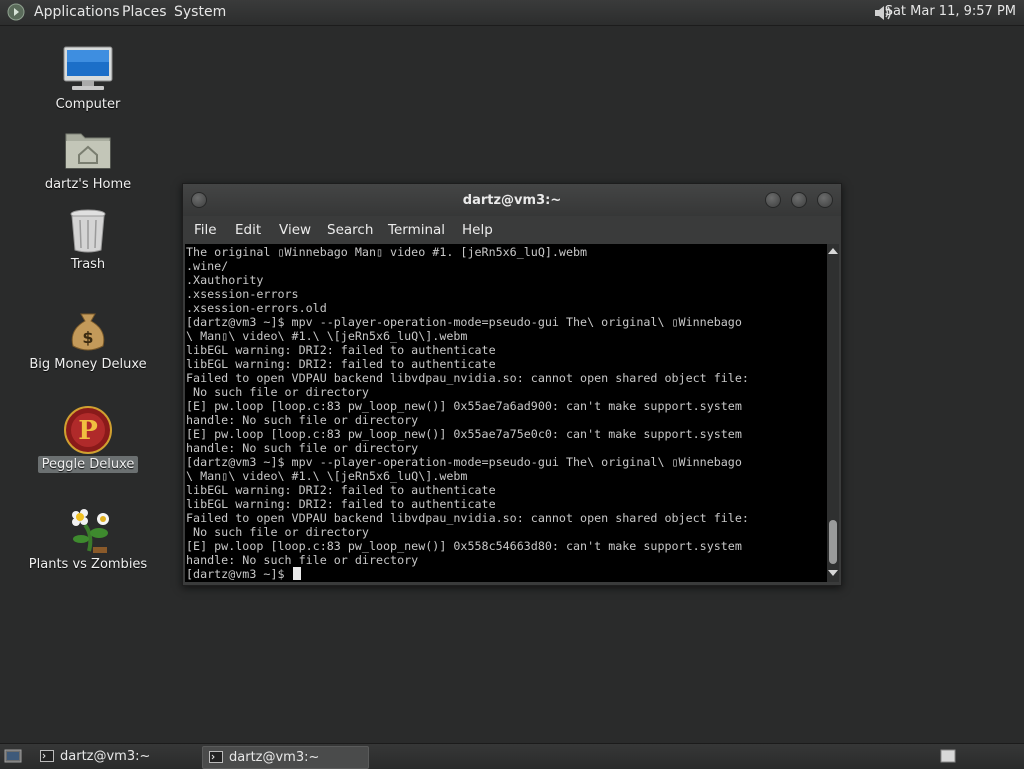 This screenshot has width=1024, height=769. I want to click on terminal-line: .xsession-errors, so click(242, 294).